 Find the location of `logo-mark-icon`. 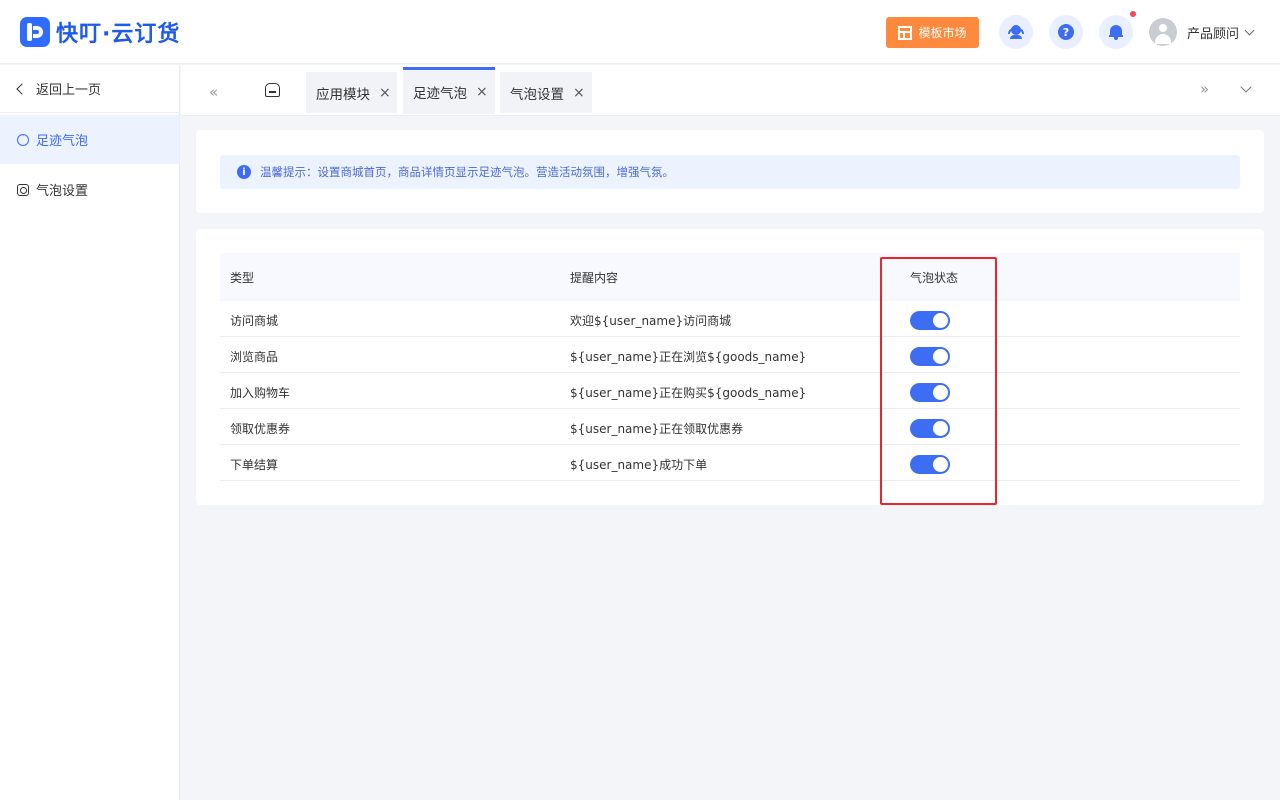

logo-mark-icon is located at coordinates (35, 32).